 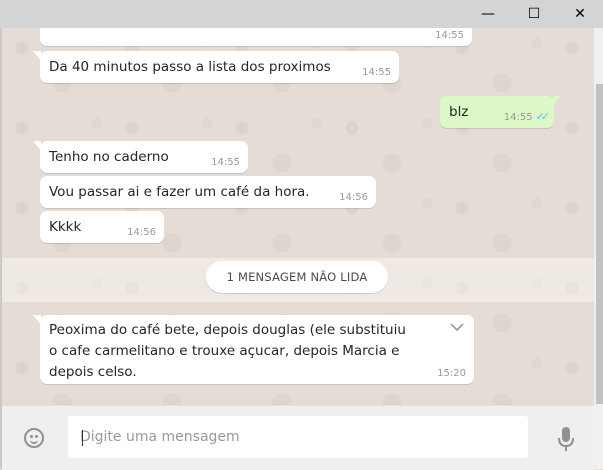 I want to click on message-time: 14:55 ✓✓, so click(x=527, y=116).